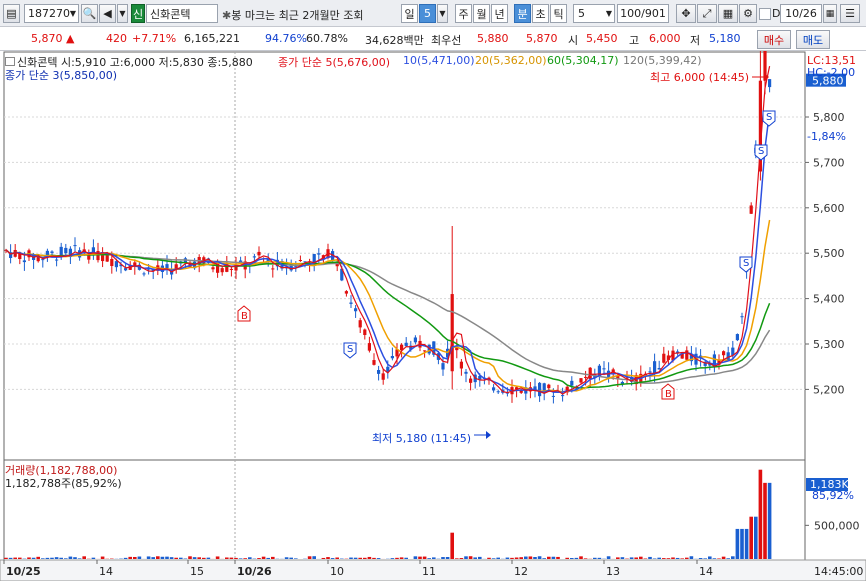  I want to click on tab-year: 년, so click(499, 13).